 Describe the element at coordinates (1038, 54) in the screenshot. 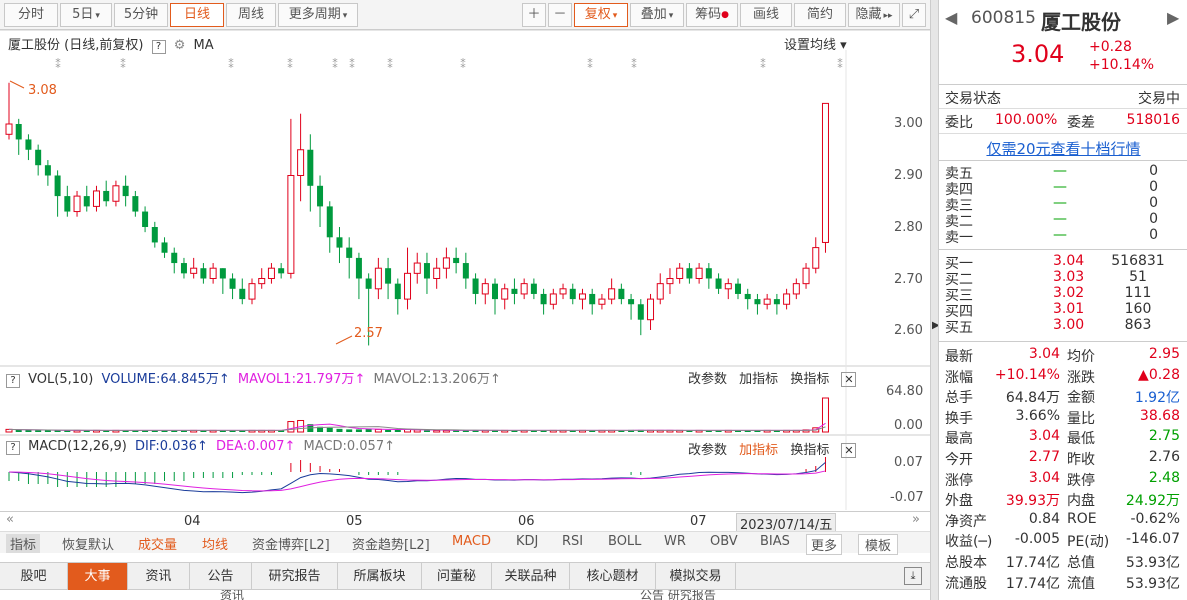

I see `last-price: 3.04` at that location.